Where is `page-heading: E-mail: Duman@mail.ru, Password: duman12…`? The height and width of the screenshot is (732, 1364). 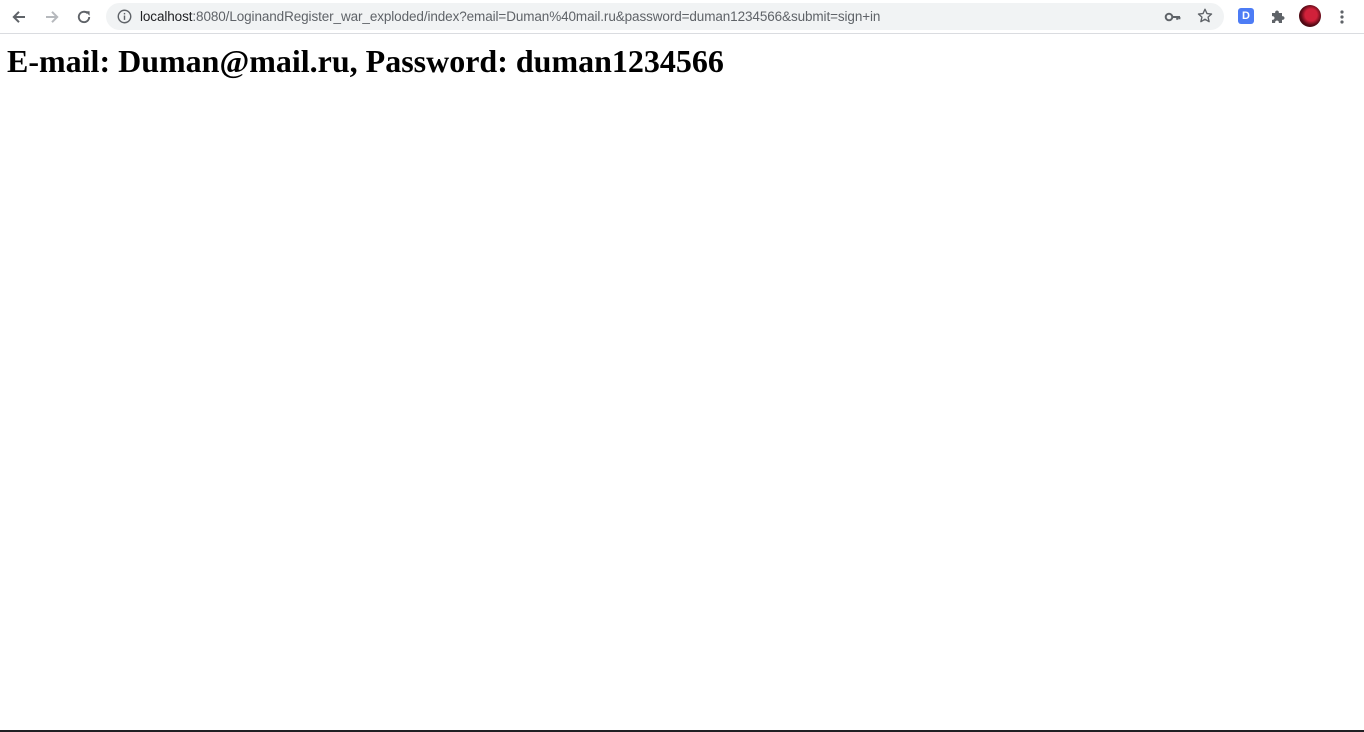 page-heading: E-mail: Duman@mail.ru, Password: duman12… is located at coordinates (365, 61).